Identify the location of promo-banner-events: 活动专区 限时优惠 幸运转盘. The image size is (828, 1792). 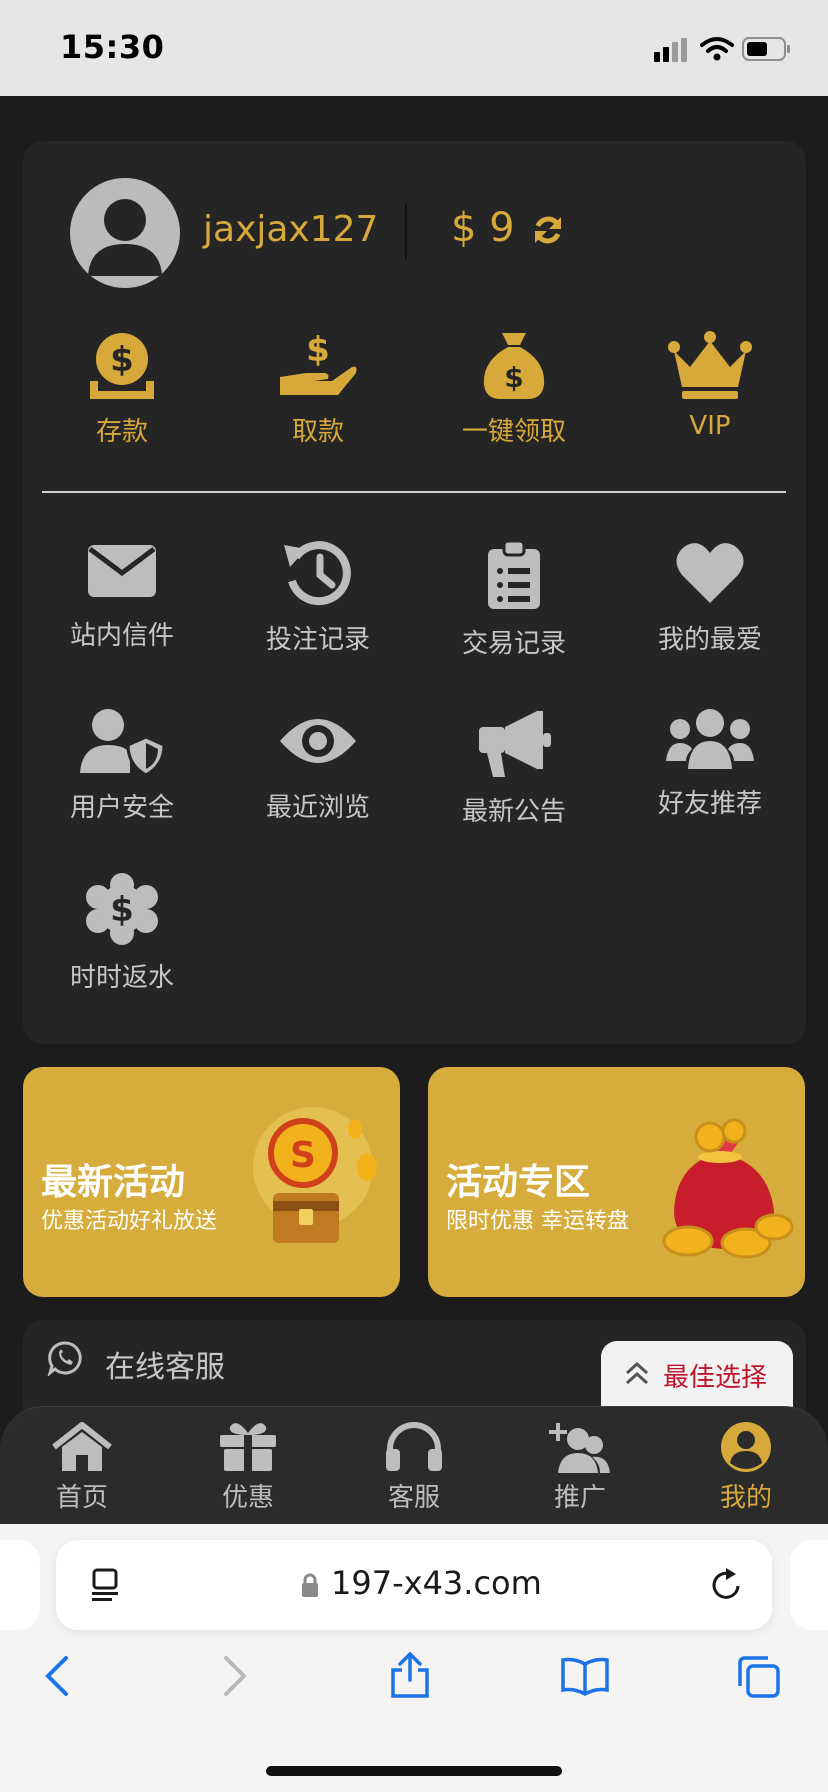
(616, 1182).